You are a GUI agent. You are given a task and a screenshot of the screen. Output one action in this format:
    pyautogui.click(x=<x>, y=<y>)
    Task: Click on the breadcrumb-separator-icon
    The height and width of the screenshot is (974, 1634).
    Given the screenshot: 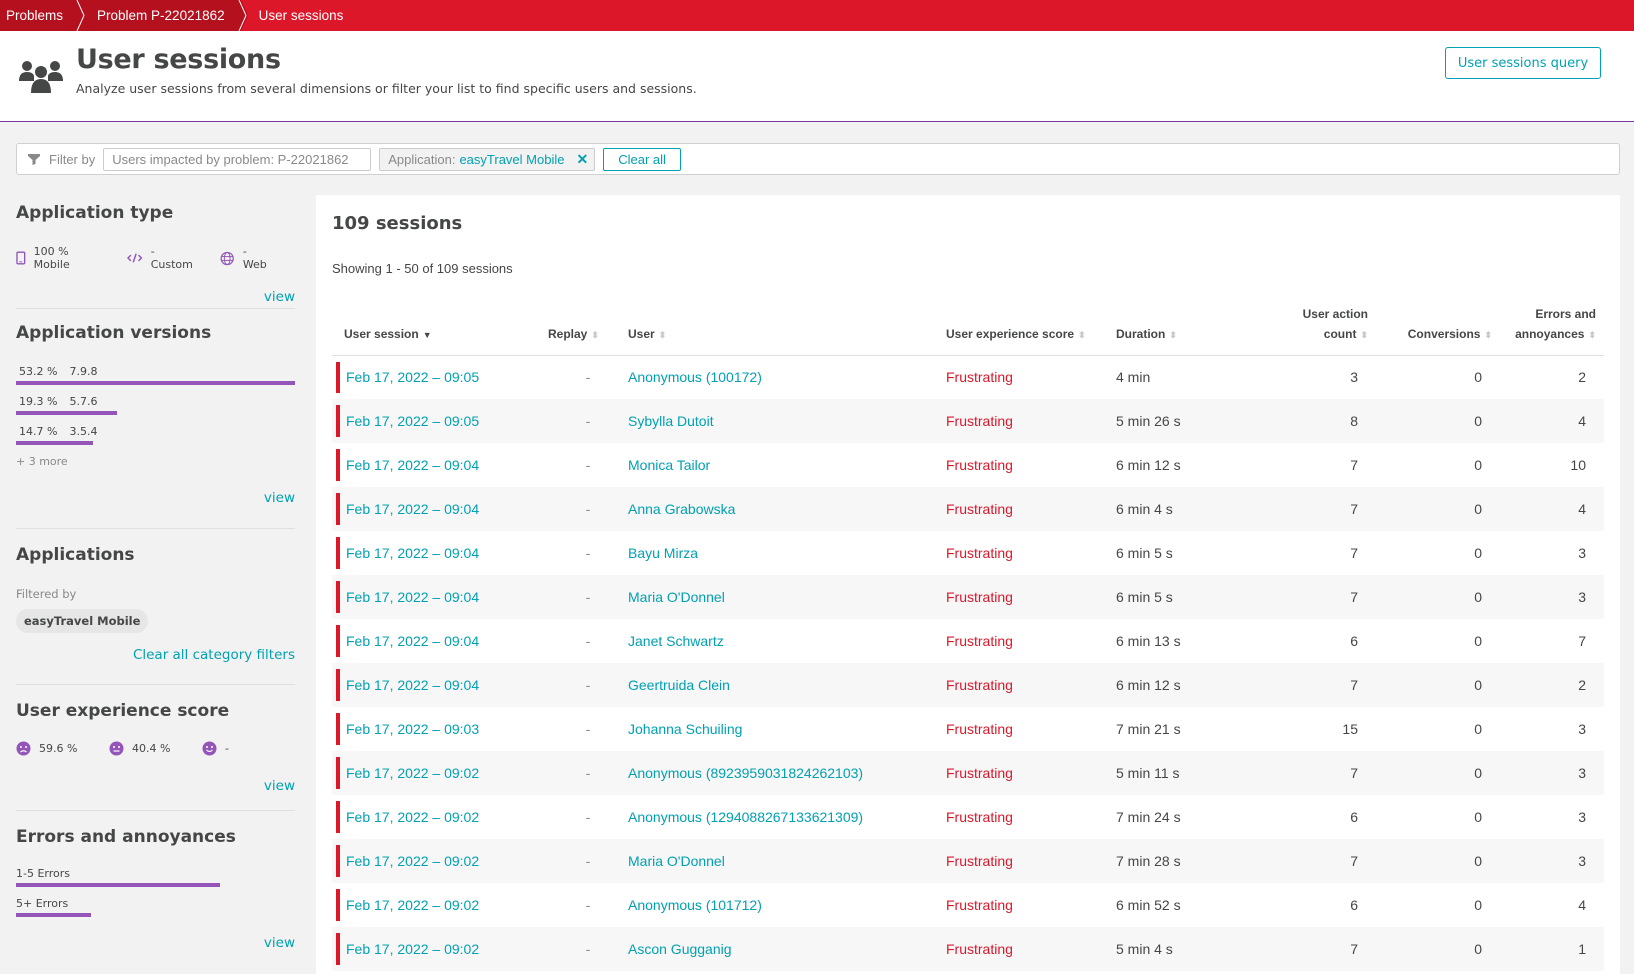 What is the action you would take?
    pyautogui.click(x=81, y=15)
    